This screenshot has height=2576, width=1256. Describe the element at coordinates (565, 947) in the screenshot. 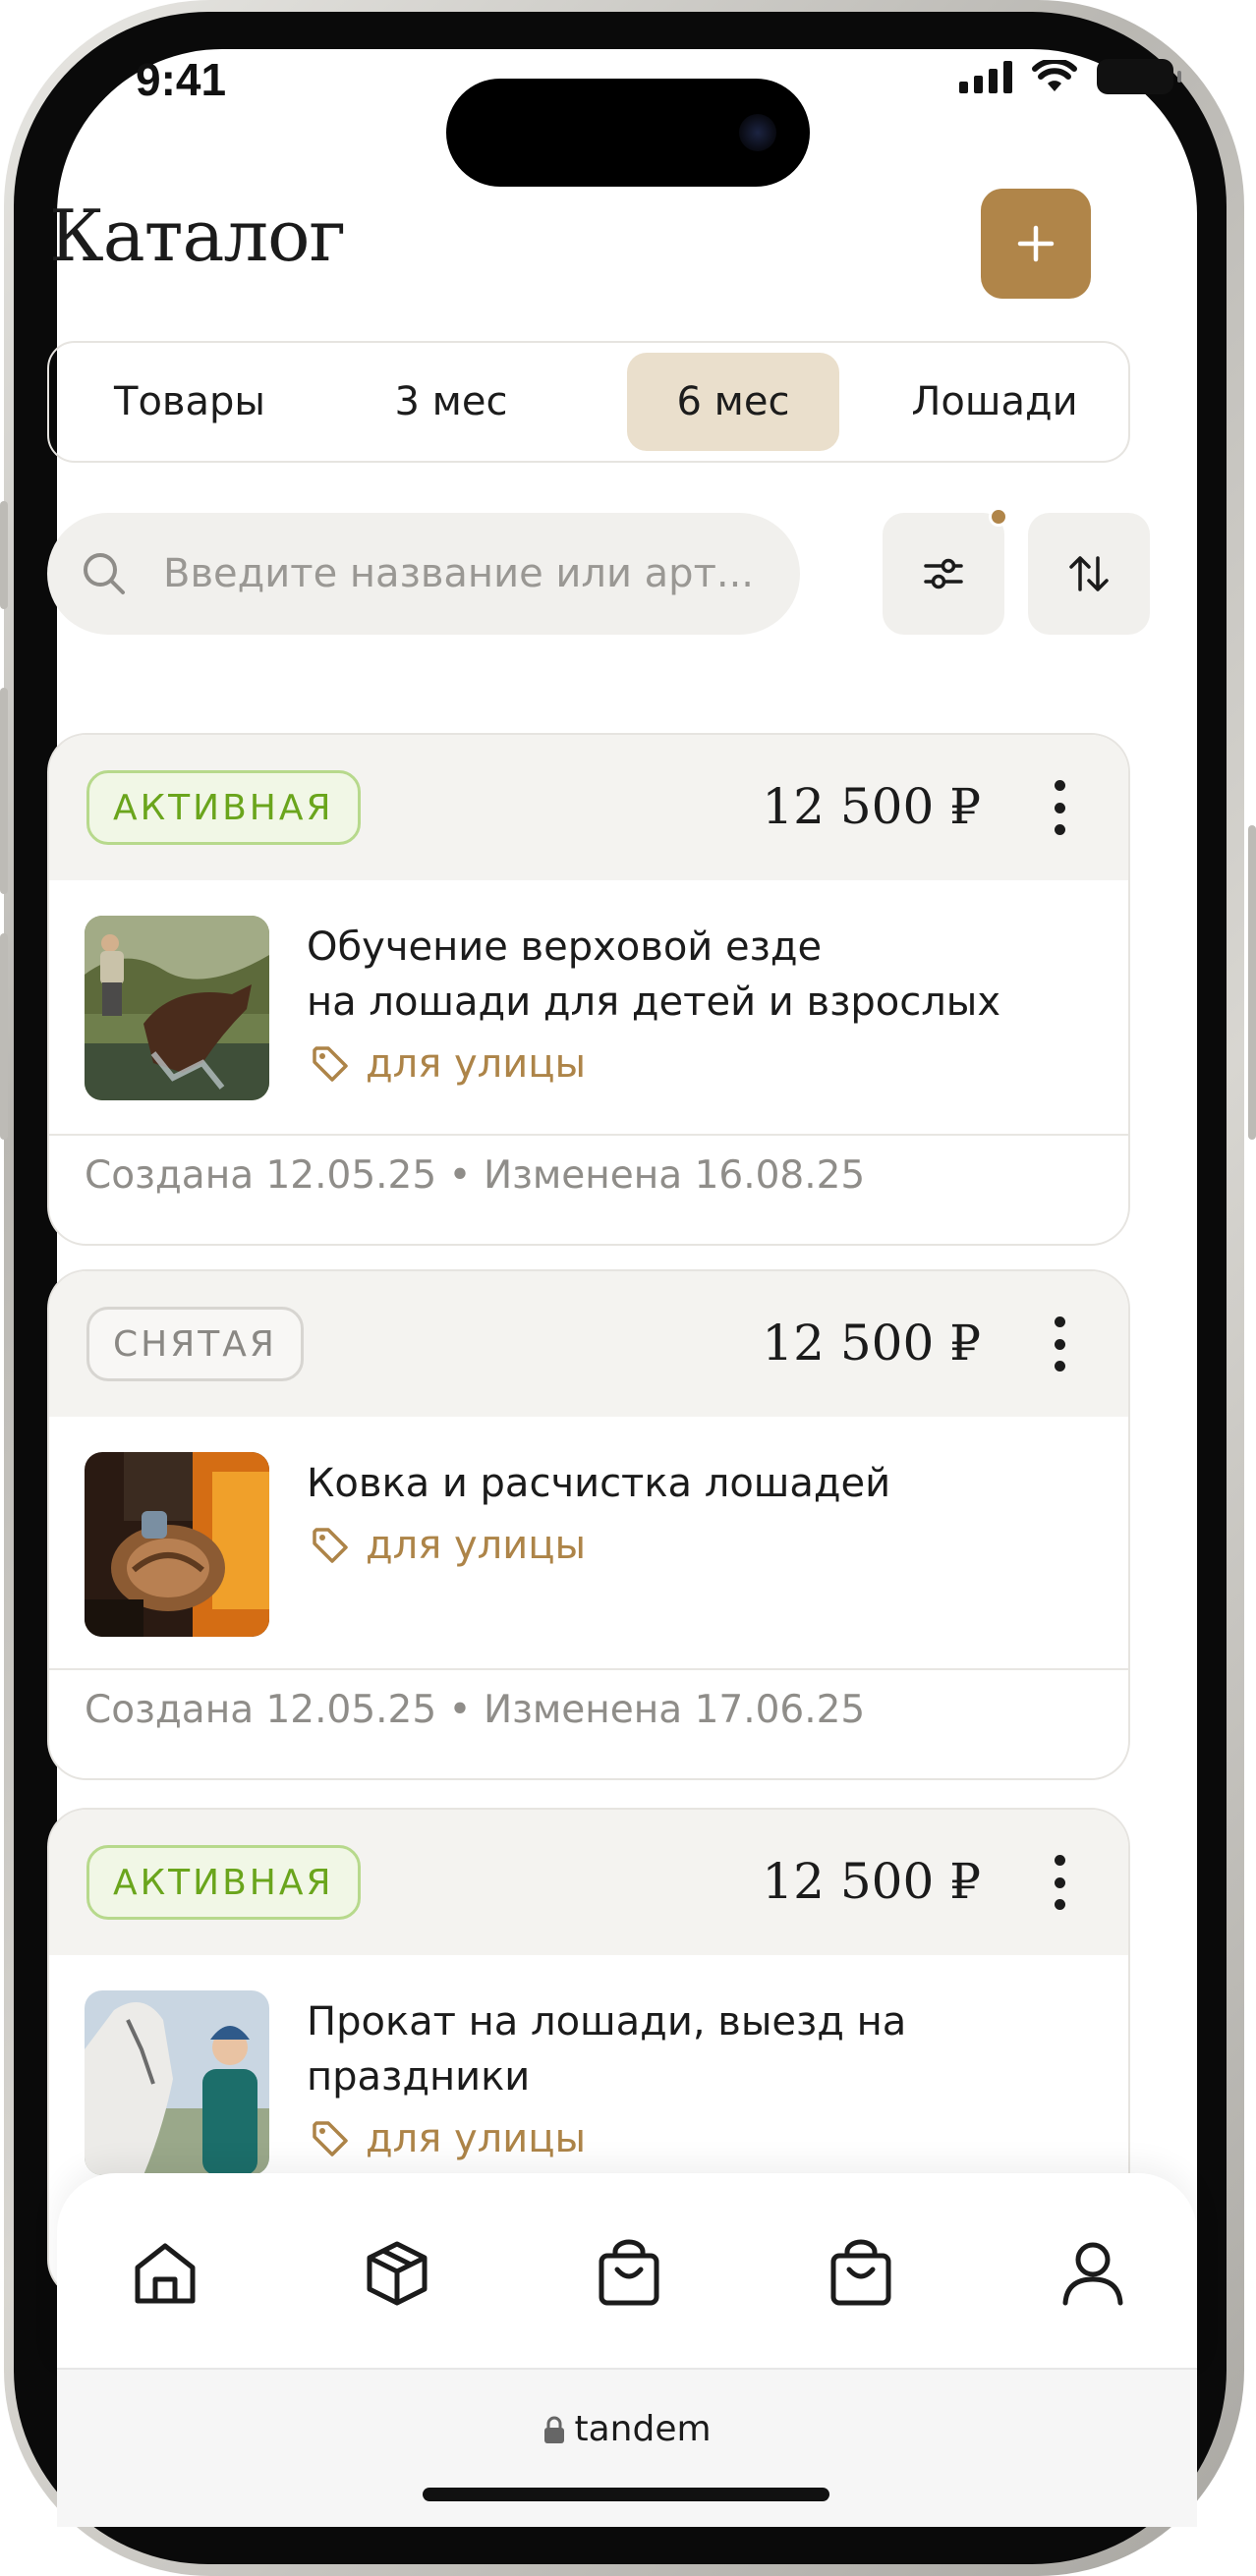

I see `item-title-line: Обучение верховой езде` at that location.